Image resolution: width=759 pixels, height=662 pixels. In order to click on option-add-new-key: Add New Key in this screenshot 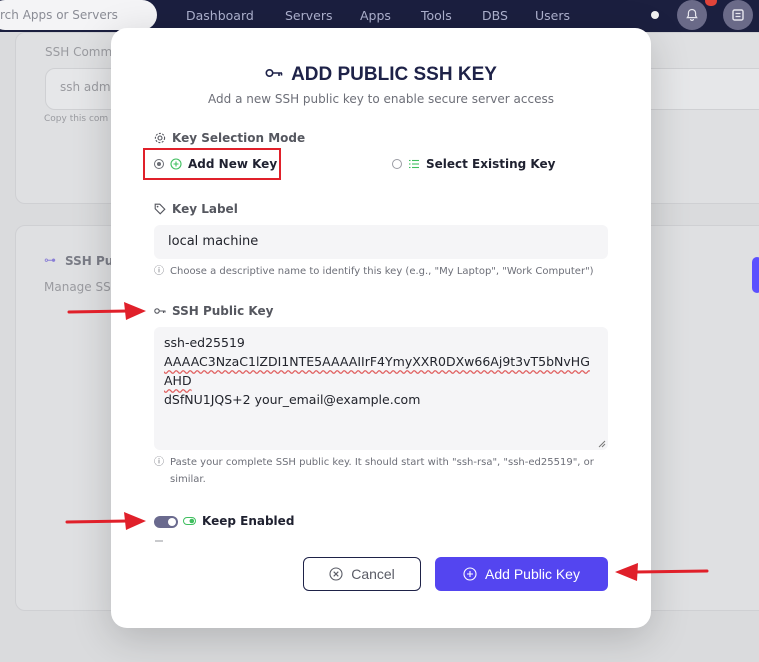, I will do `click(215, 164)`.